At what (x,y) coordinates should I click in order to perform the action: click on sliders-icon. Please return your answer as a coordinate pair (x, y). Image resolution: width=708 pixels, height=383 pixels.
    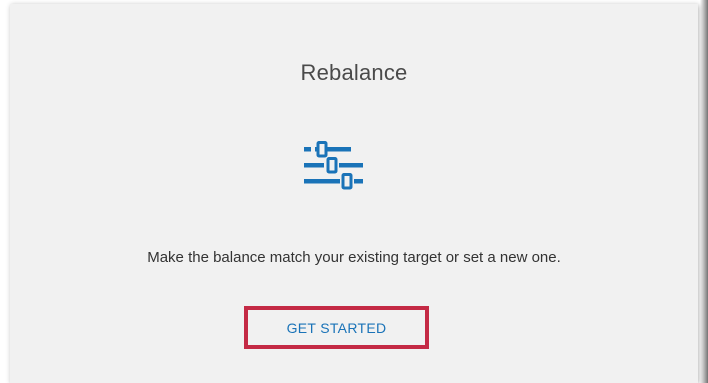
    Looking at the image, I should click on (334, 170).